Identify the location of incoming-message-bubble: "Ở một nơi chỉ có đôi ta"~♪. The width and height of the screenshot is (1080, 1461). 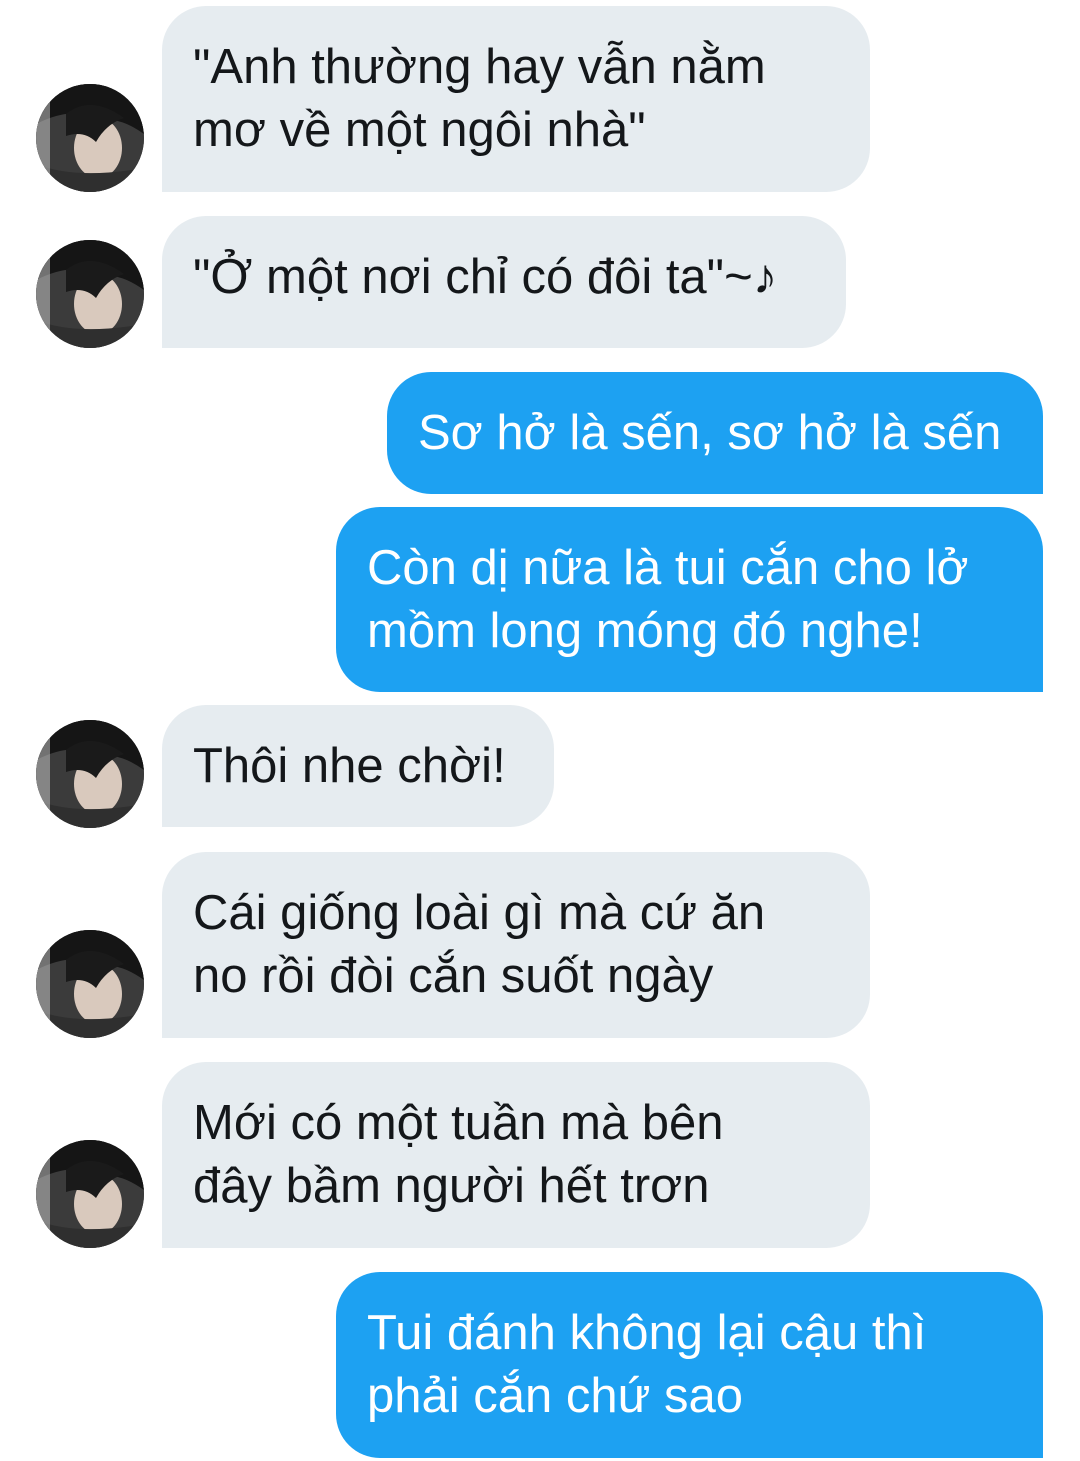
(504, 282).